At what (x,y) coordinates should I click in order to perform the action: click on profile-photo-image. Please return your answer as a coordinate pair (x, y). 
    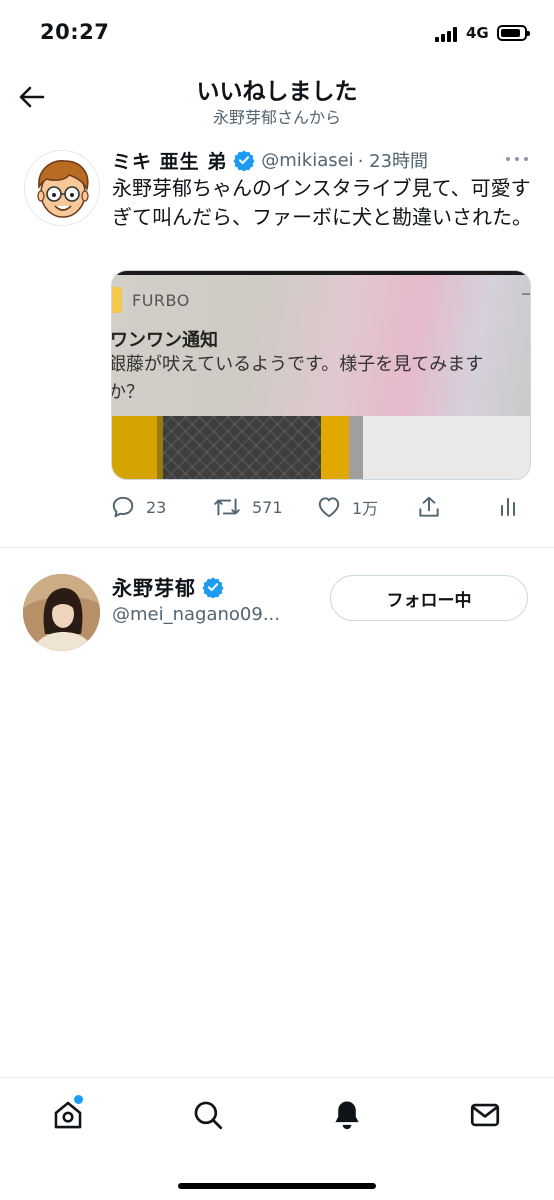
    Looking at the image, I should click on (61, 612).